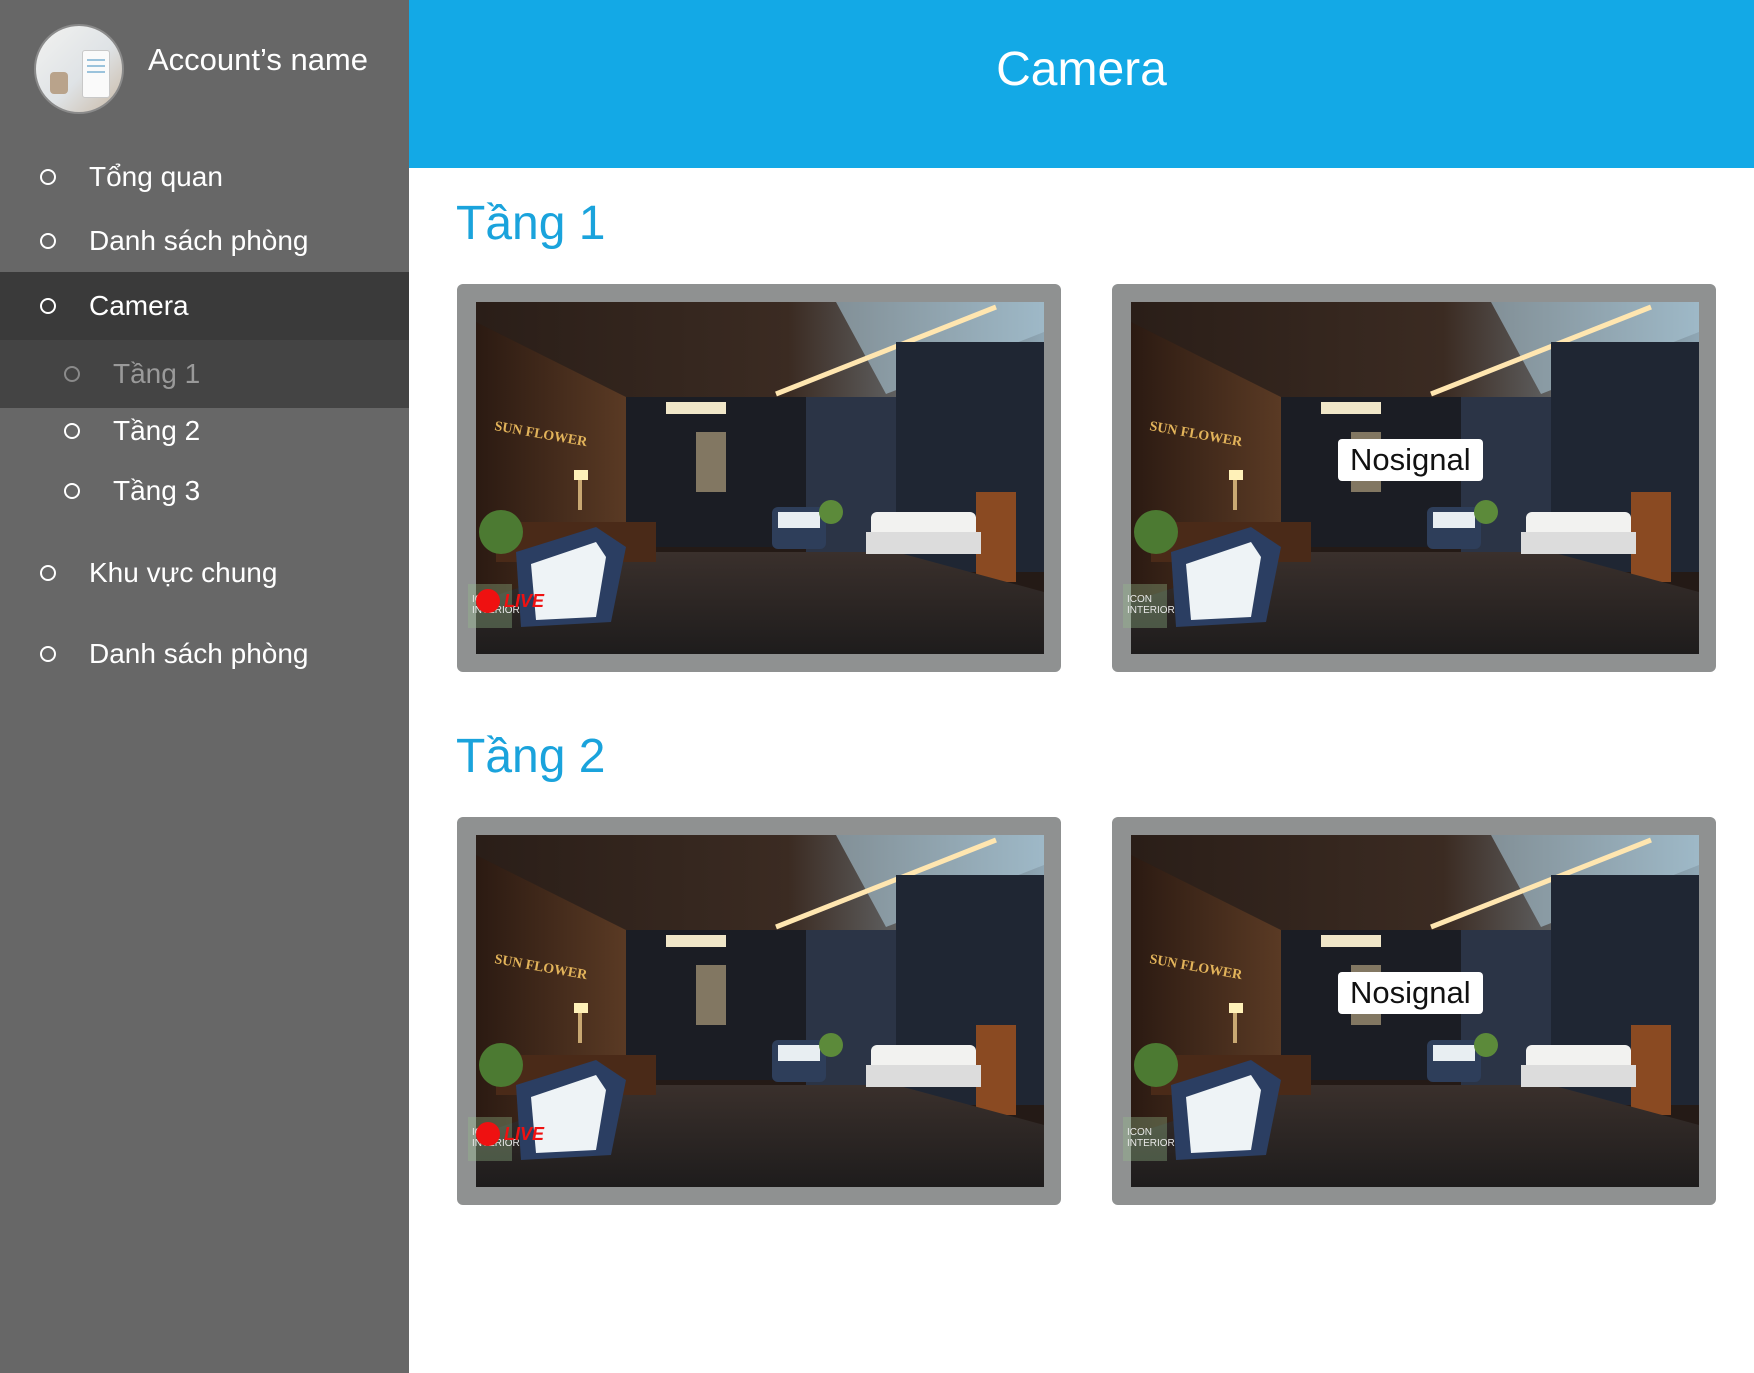  What do you see at coordinates (204, 306) in the screenshot?
I see `sidebar-item-camera: Camera` at bounding box center [204, 306].